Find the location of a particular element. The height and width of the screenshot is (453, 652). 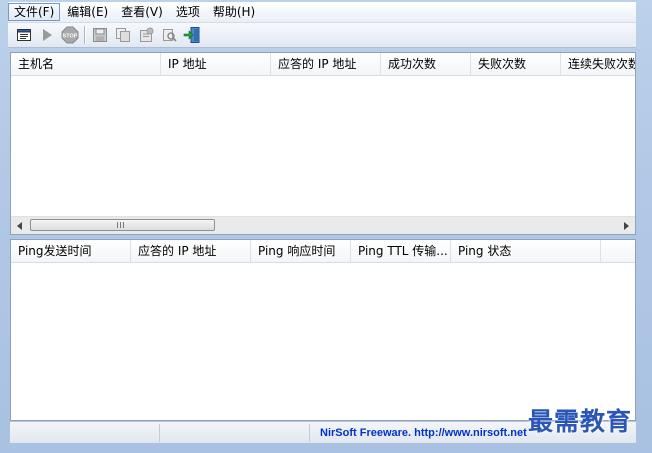

save-icon is located at coordinates (100, 35).